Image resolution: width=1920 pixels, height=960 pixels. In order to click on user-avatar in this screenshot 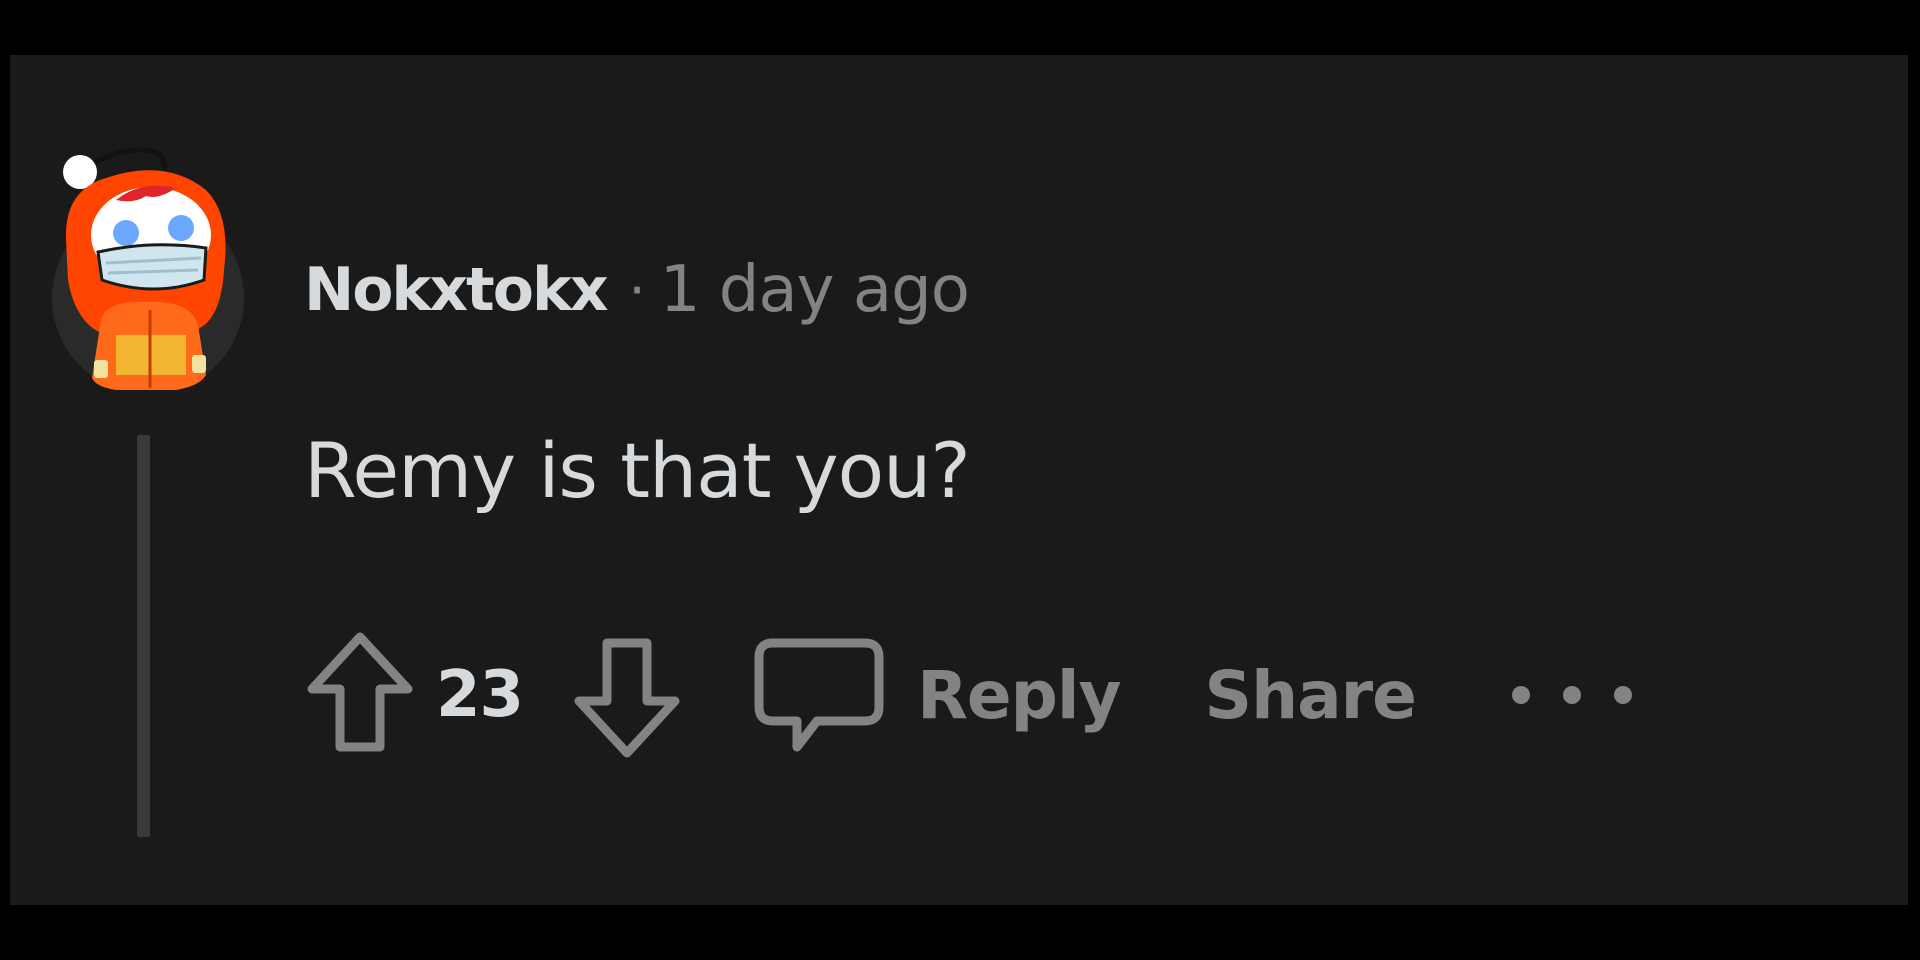, I will do `click(146, 260)`.